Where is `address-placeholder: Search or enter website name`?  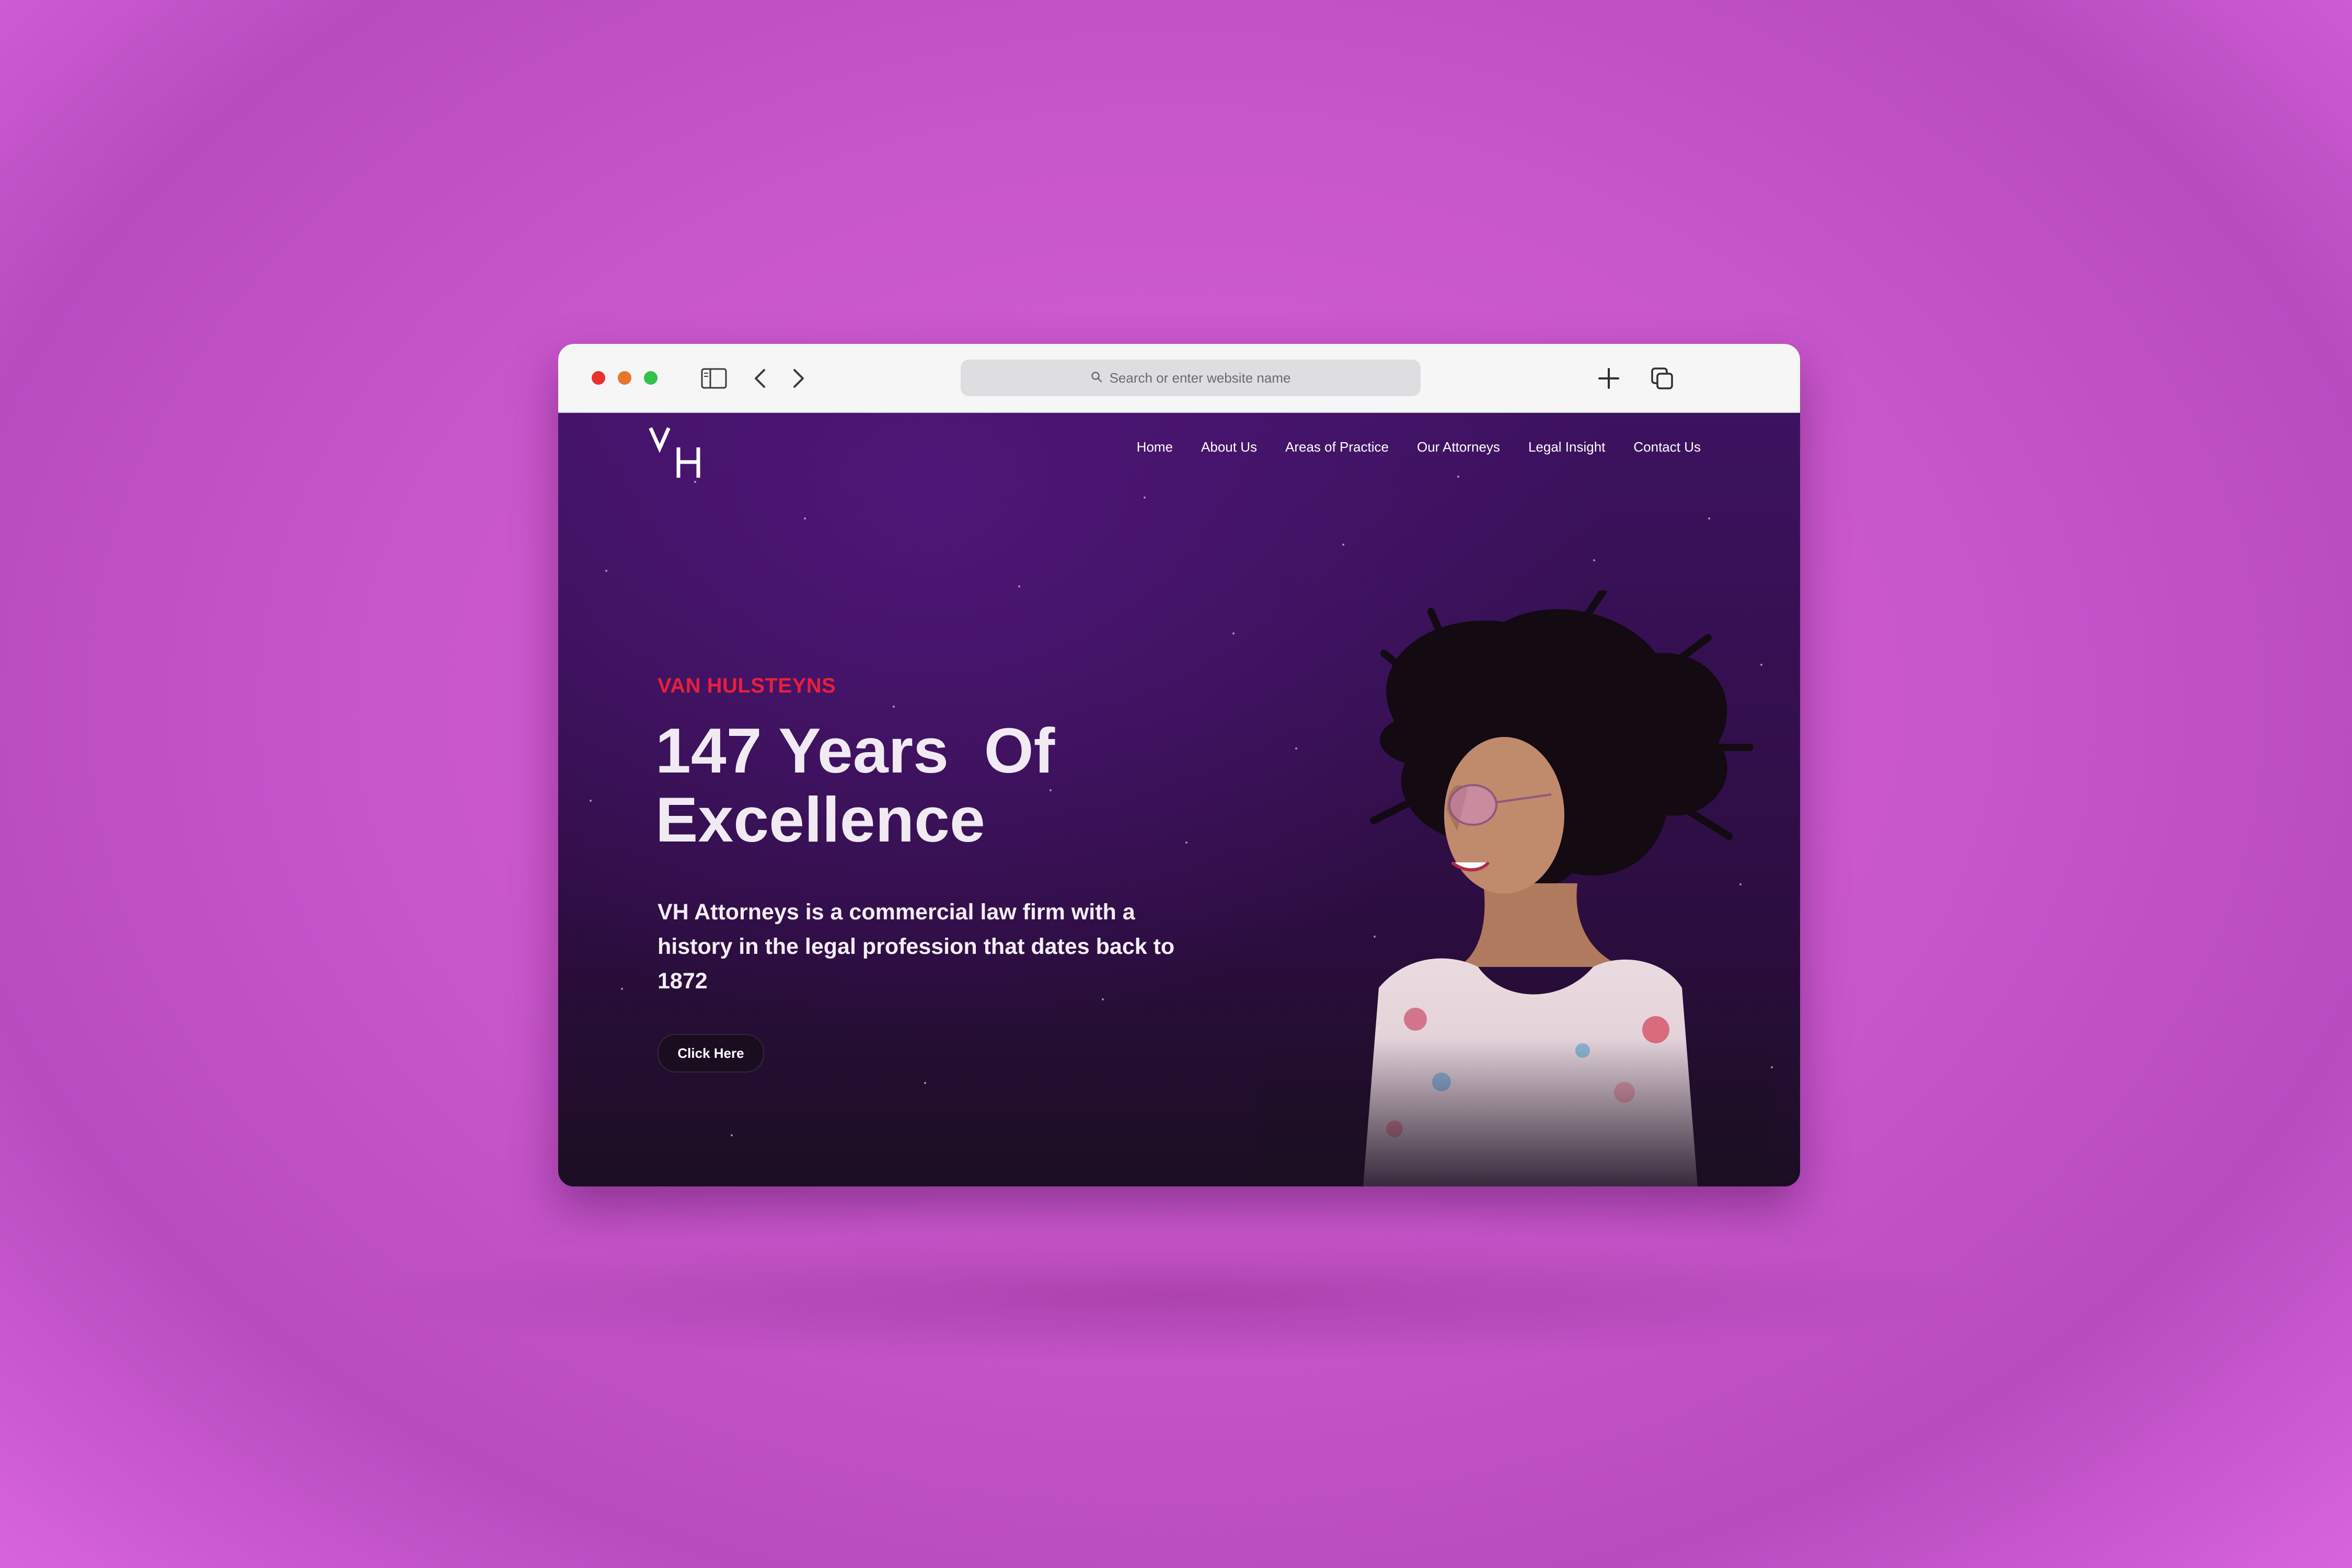
address-placeholder: Search or enter website name is located at coordinates (1200, 378).